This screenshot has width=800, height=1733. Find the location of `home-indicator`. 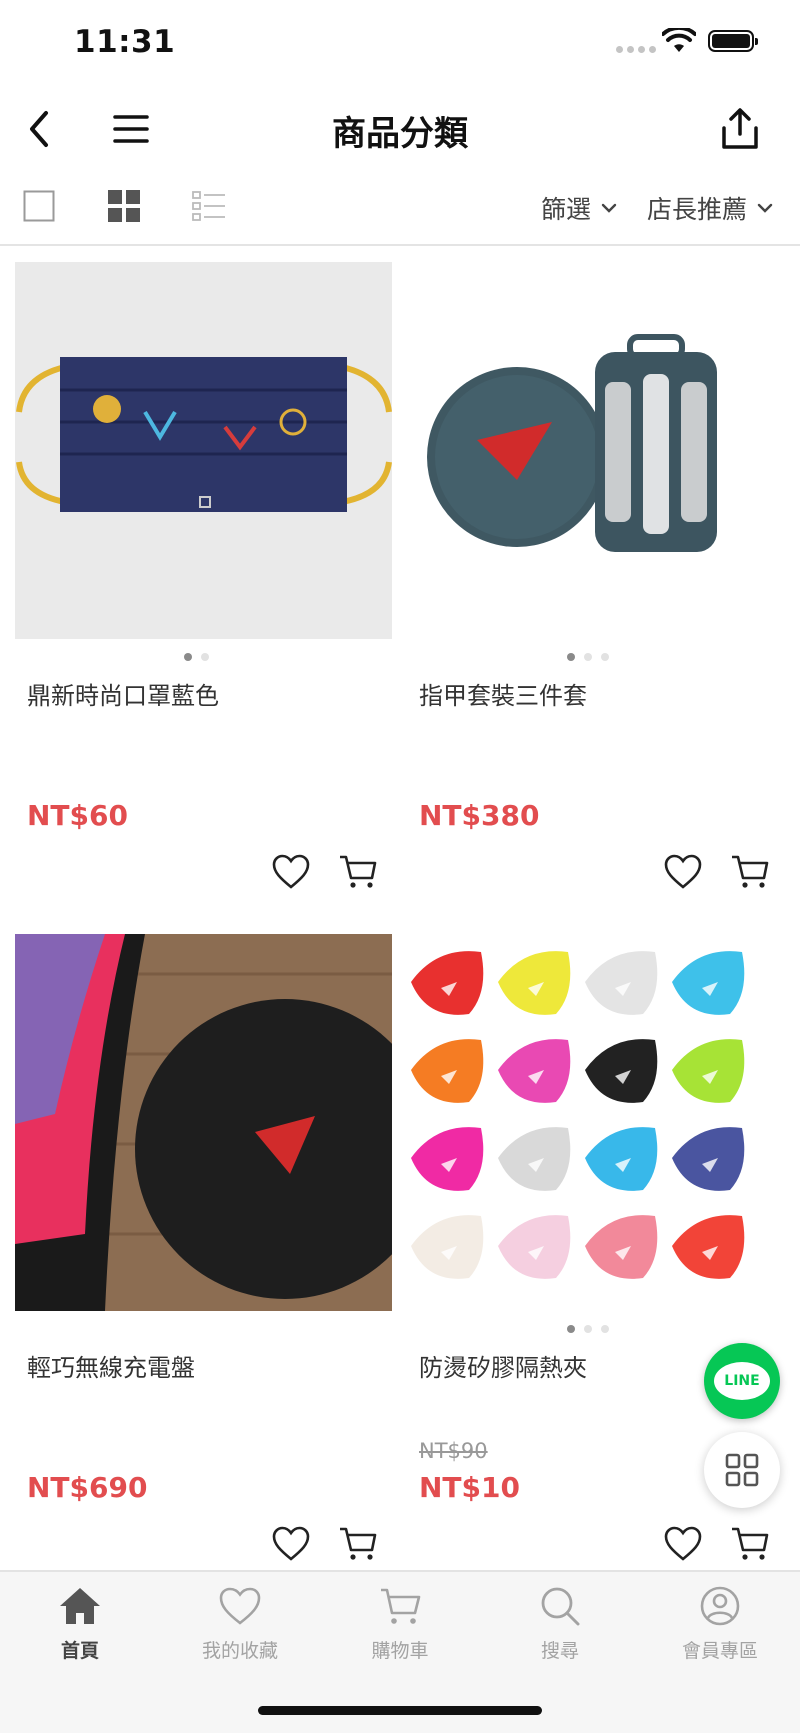

home-indicator is located at coordinates (400, 1710).